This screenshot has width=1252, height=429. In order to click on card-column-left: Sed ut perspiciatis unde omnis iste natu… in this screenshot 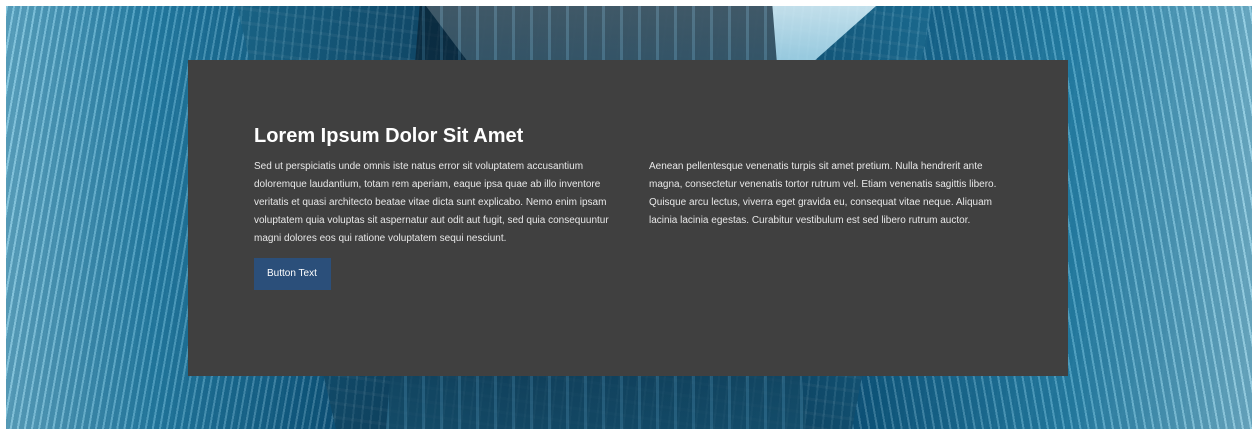, I will do `click(435, 224)`.